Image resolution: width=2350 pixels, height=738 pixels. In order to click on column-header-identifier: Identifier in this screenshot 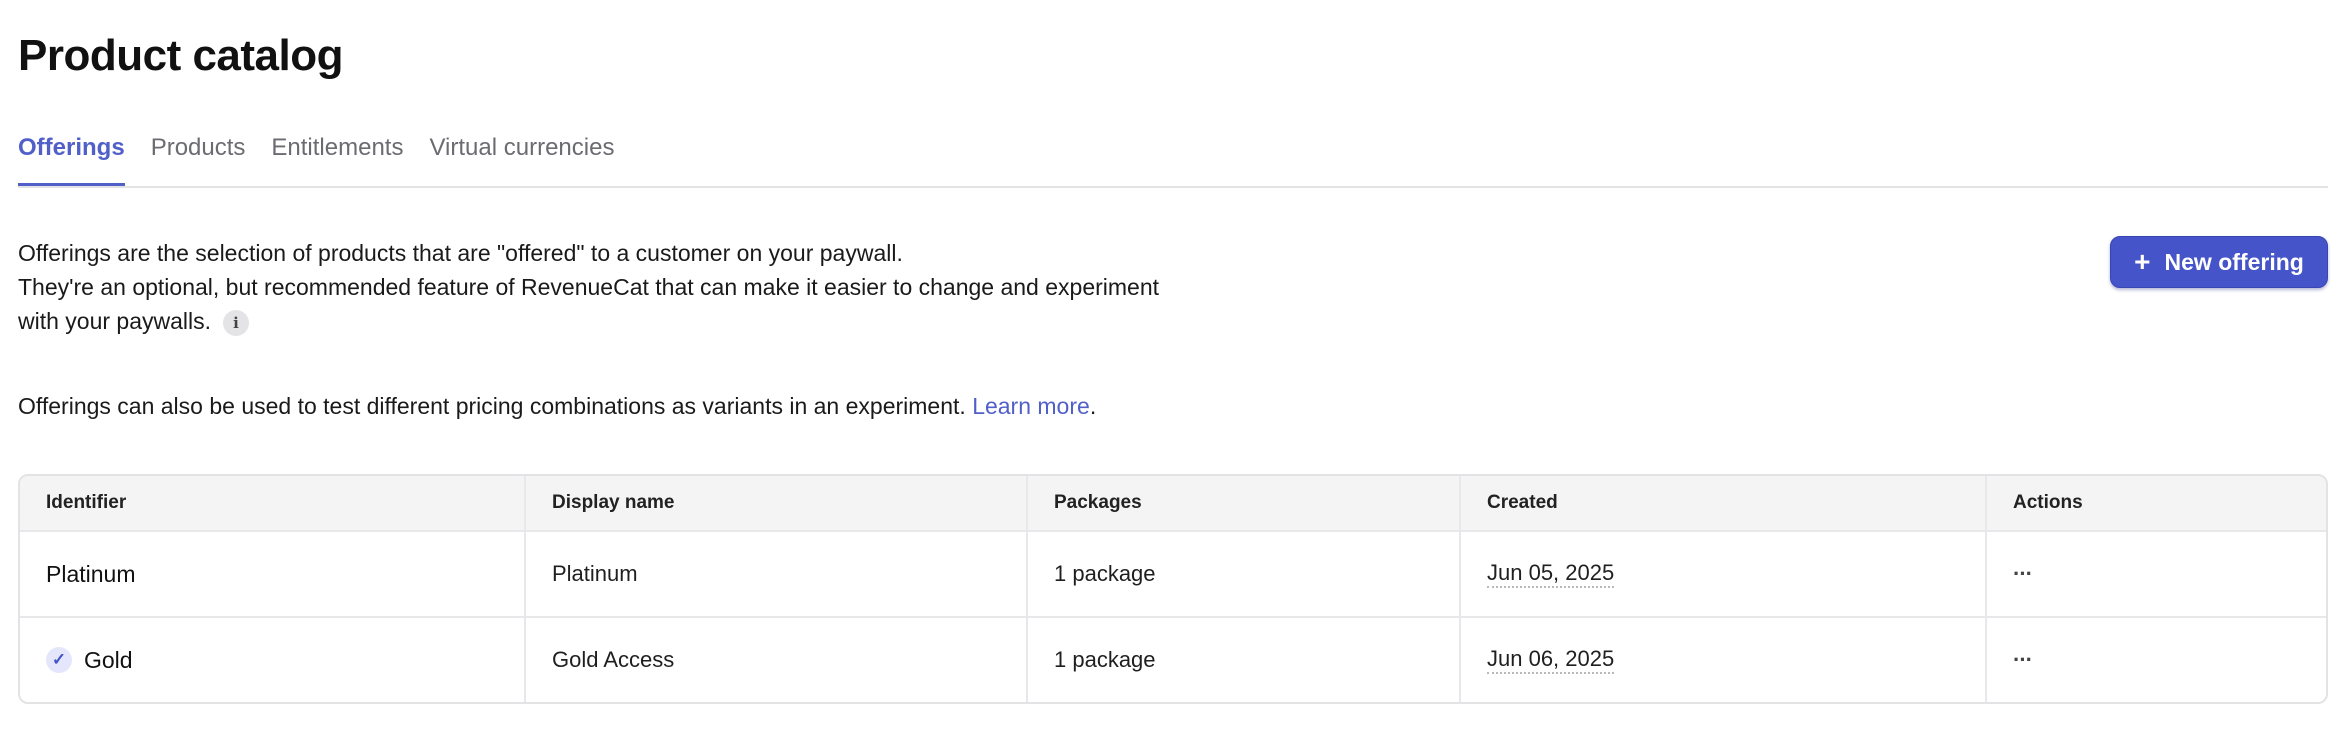, I will do `click(273, 503)`.